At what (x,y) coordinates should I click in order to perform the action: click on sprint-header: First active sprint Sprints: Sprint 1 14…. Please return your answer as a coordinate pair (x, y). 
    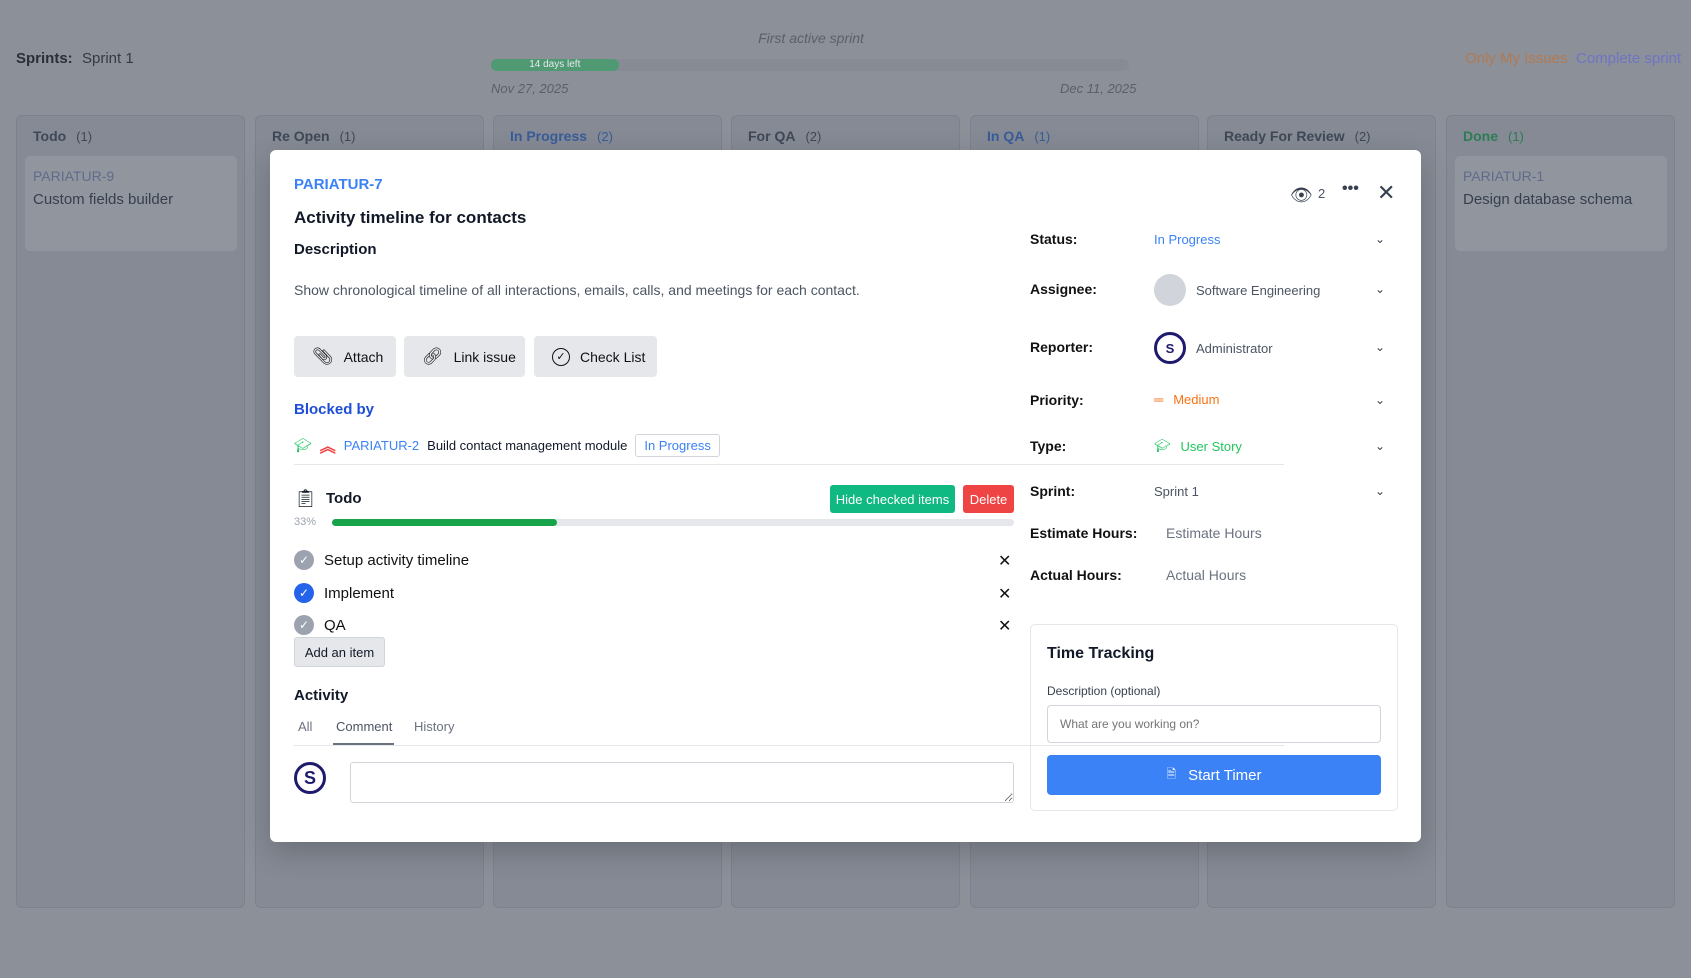
    Looking at the image, I should click on (845, 55).